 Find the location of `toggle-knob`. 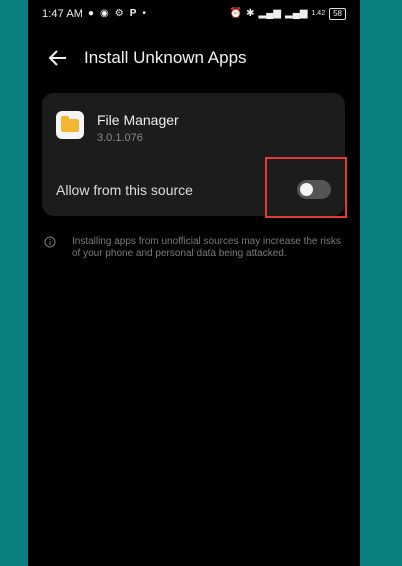

toggle-knob is located at coordinates (306, 189).